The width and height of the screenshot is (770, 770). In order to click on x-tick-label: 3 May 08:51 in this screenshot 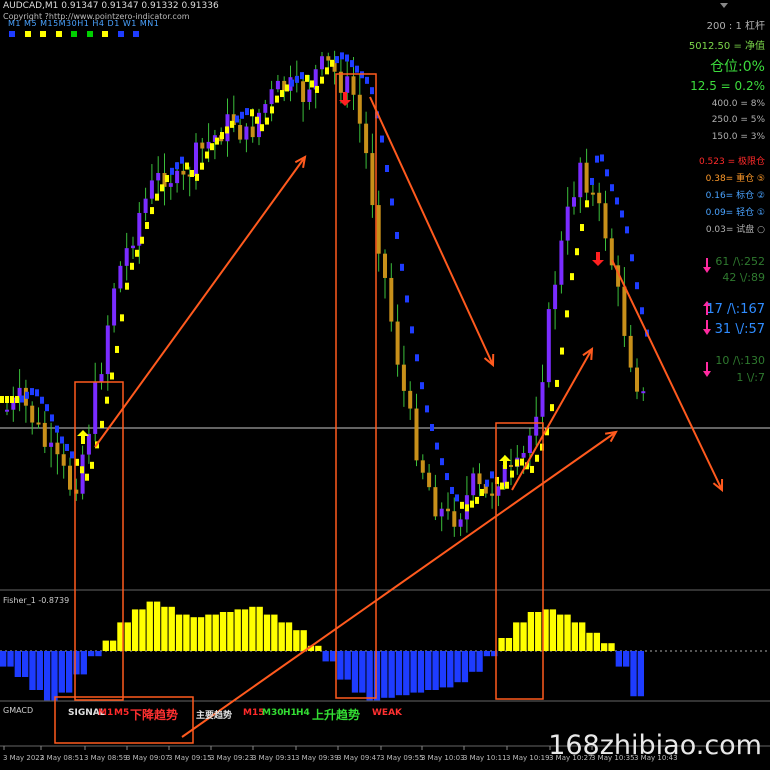, I will do `click(62, 758)`.